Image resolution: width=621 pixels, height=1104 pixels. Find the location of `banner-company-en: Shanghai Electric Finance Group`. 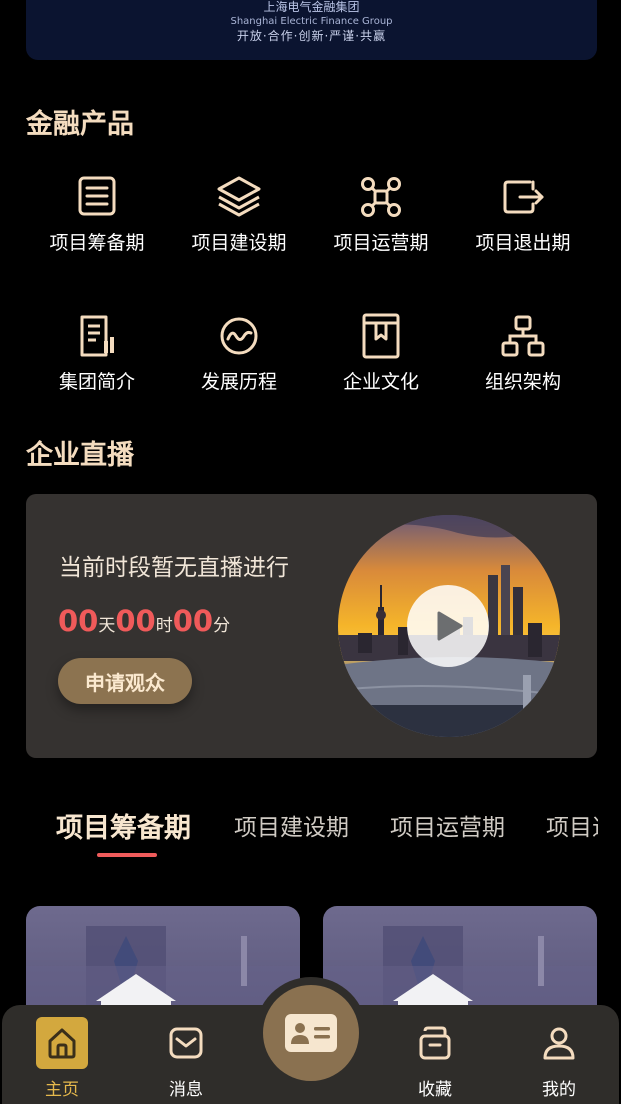

banner-company-en: Shanghai Electric Finance Group is located at coordinates (311, 21).